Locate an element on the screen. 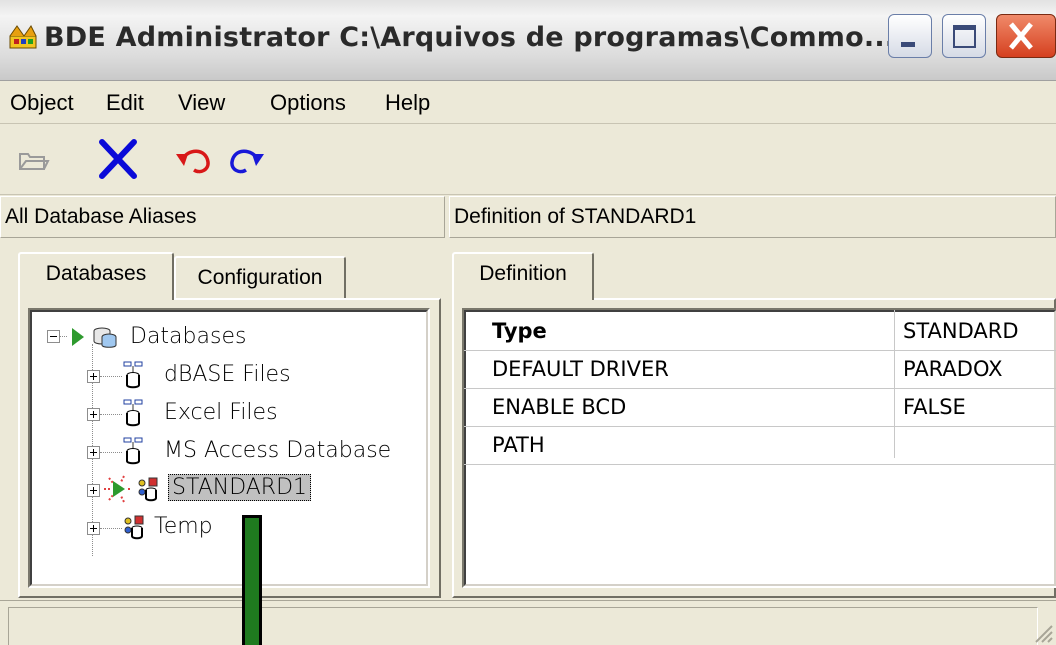  grid-value-cell is located at coordinates (975, 445).